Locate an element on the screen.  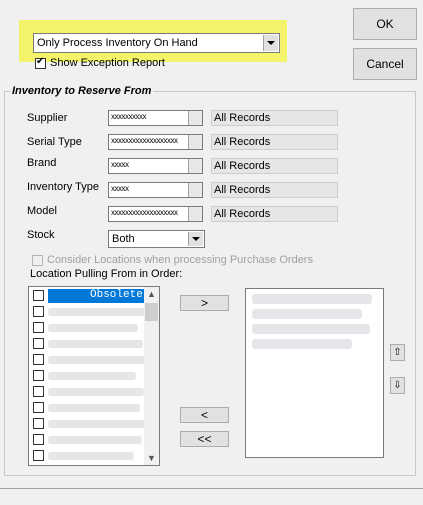
remove-all-locations-button: << is located at coordinates (204, 439).